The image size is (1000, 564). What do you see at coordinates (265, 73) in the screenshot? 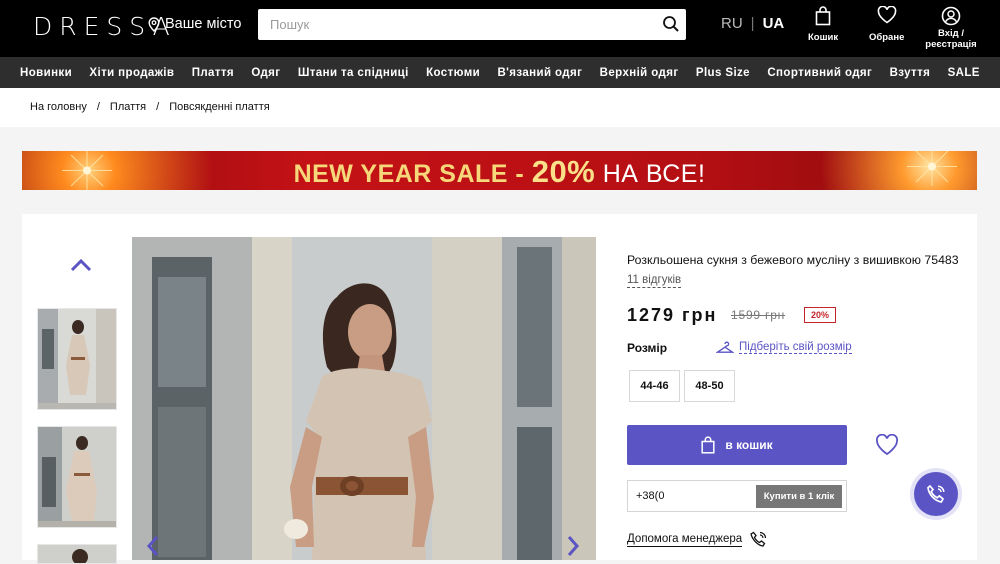
I see `nav-item-clothes: Одяг` at bounding box center [265, 73].